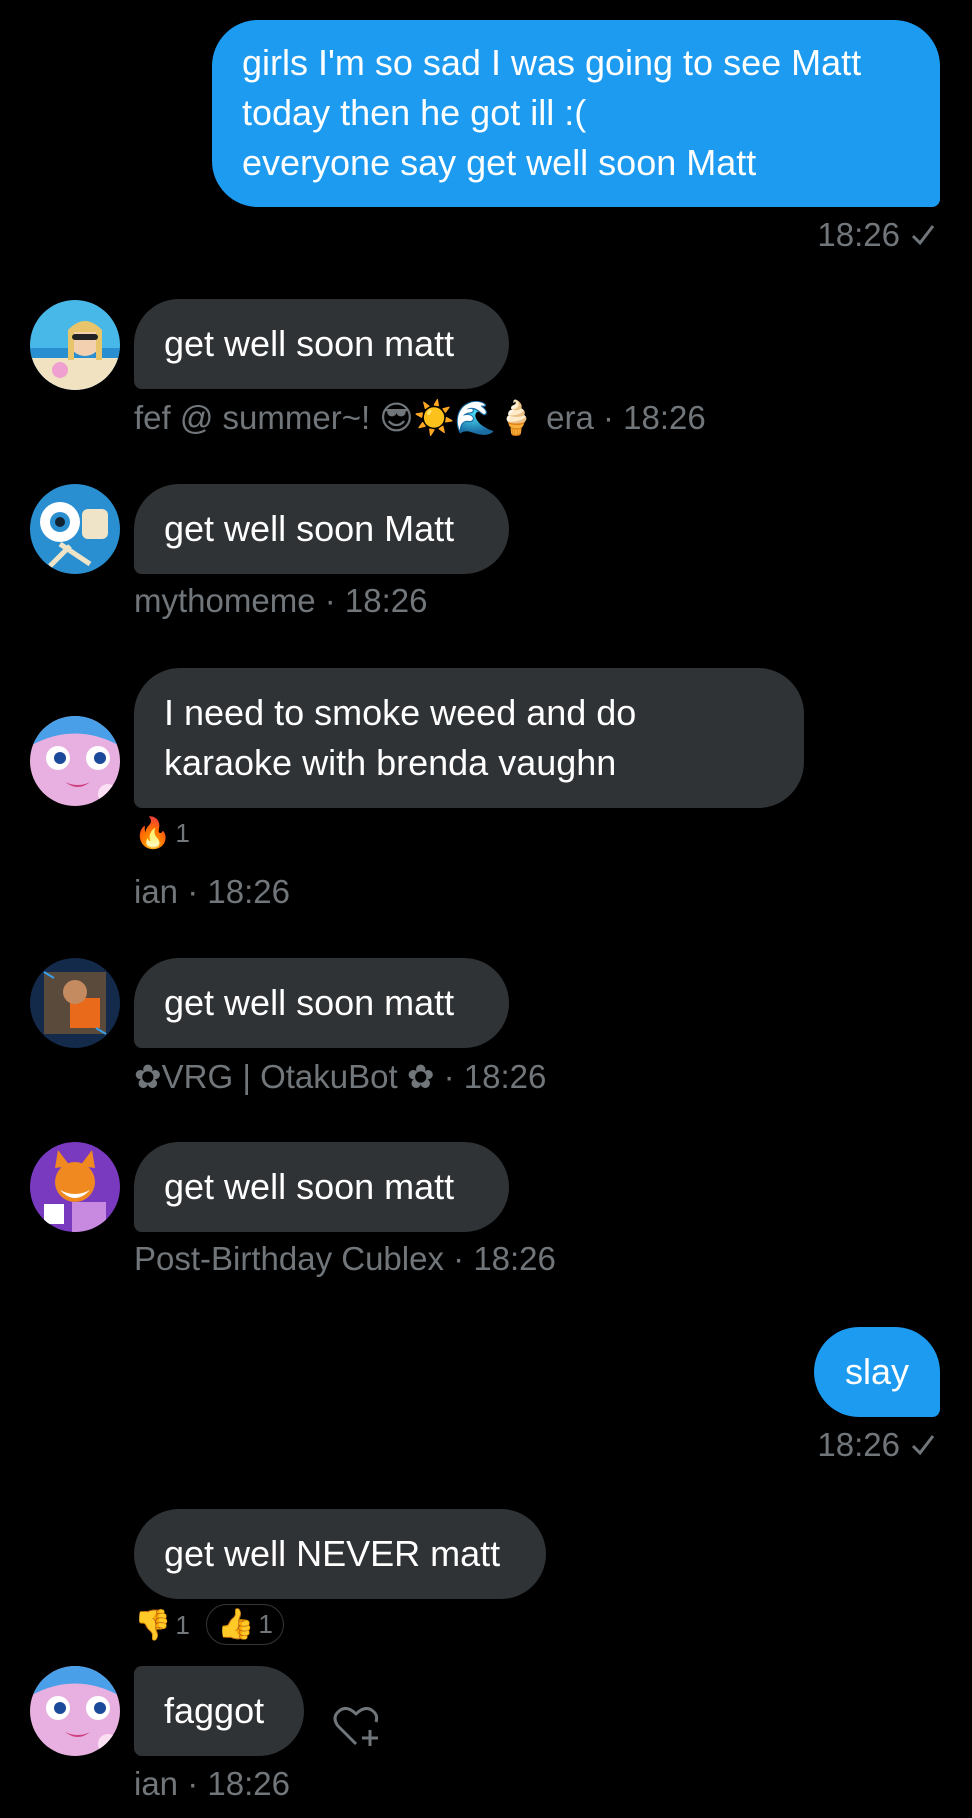  I want to click on incoming-message-bubble: get well soon Matt, so click(321, 529).